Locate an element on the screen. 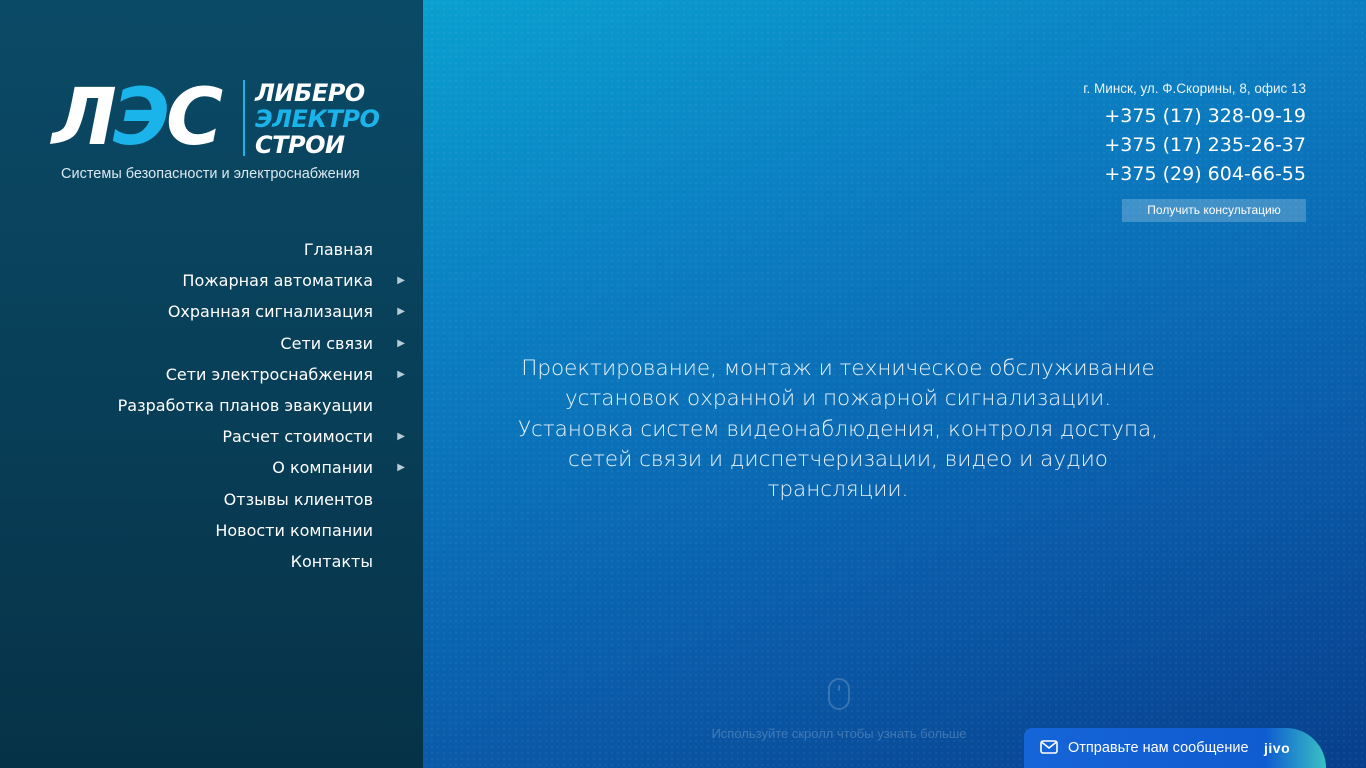 The width and height of the screenshot is (1366, 768). nav-item: Новости компании is located at coordinates (208, 530).